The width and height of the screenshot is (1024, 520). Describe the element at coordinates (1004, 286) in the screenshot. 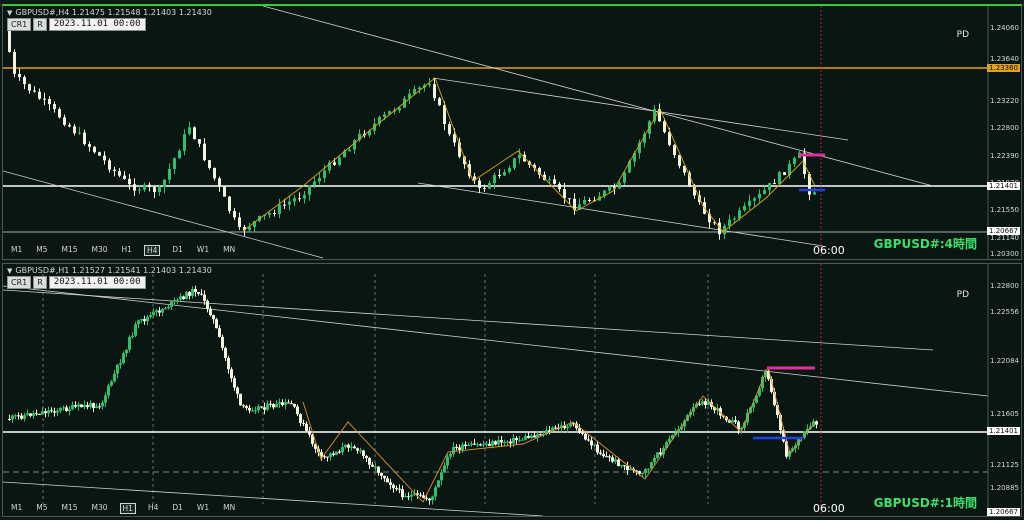

I see `price-tick: 1.22800` at that location.